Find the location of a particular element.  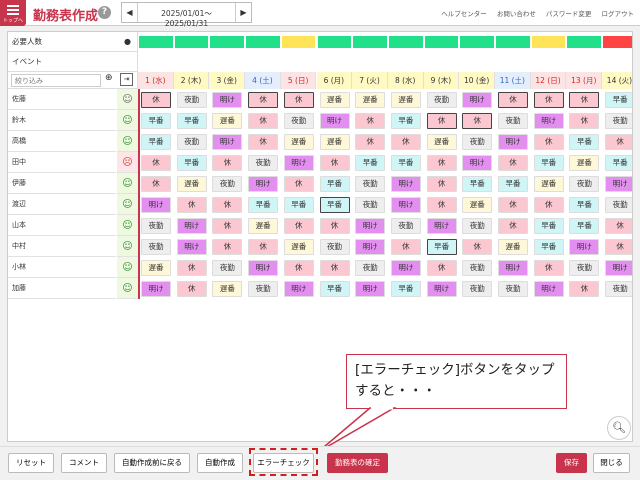

day-header: 6 (月) is located at coordinates (334, 80).